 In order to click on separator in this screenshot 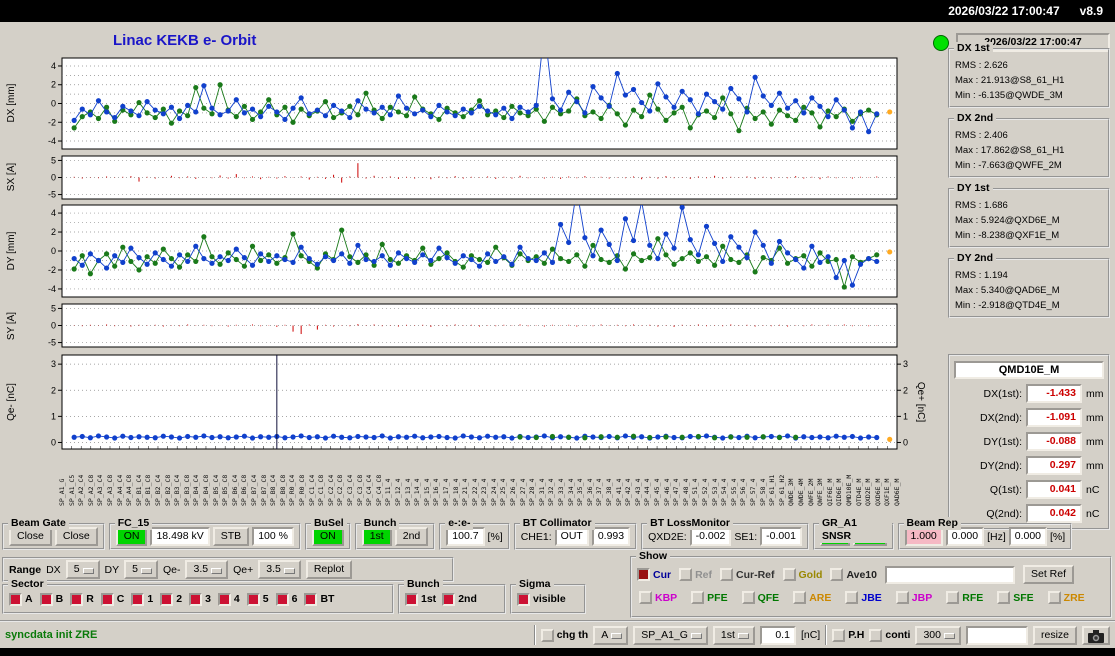, I will do `click(826, 635)`.